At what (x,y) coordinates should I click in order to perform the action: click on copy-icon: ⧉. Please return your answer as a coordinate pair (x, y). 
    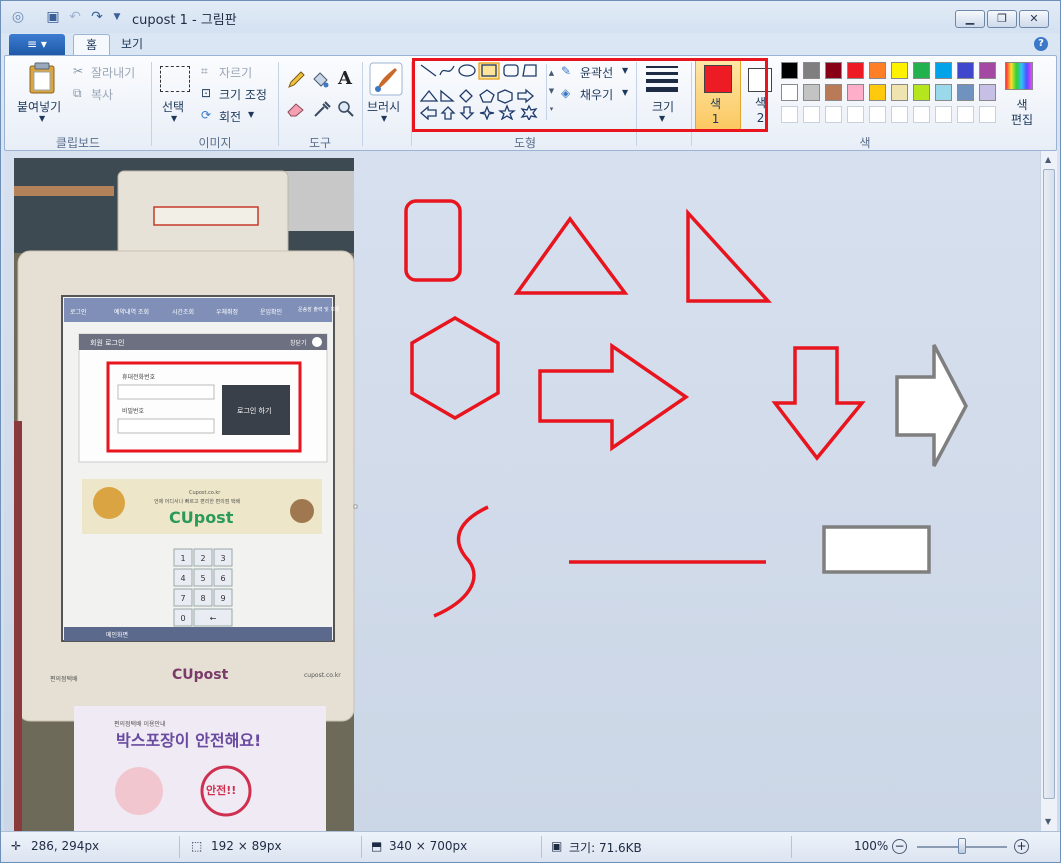
    Looking at the image, I should click on (77, 93).